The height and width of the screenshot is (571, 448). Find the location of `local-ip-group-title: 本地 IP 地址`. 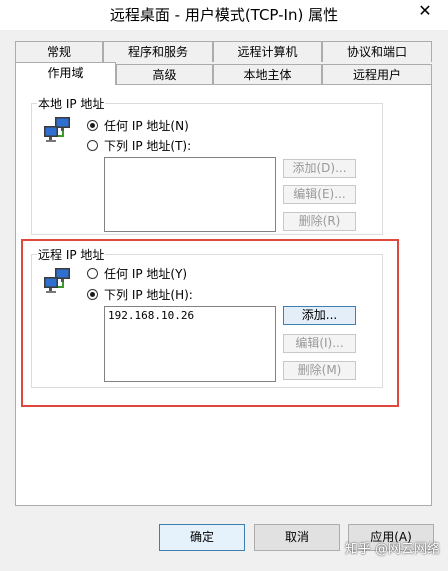

local-ip-group-title: 本地 IP 地址 is located at coordinates (71, 103).